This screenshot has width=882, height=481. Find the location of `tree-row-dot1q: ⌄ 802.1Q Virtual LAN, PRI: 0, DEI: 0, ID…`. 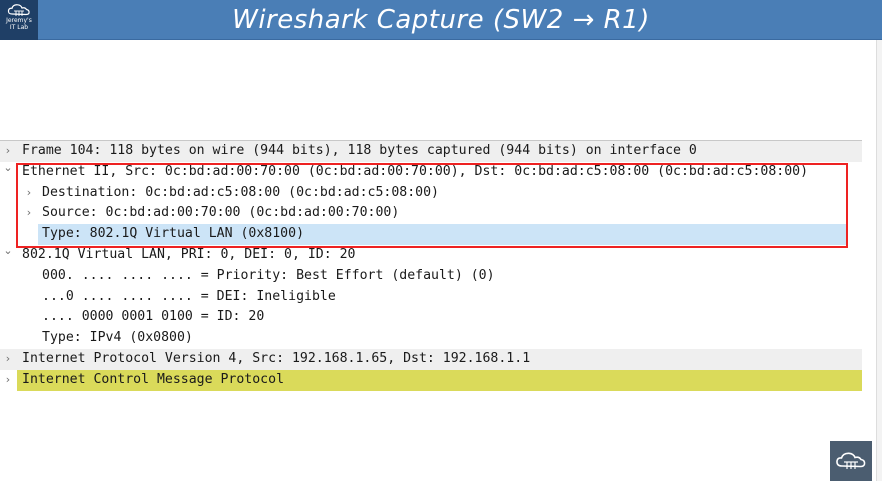

tree-row-dot1q: ⌄ 802.1Q Virtual LAN, PRI: 0, DEI: 0, ID… is located at coordinates (431, 255).